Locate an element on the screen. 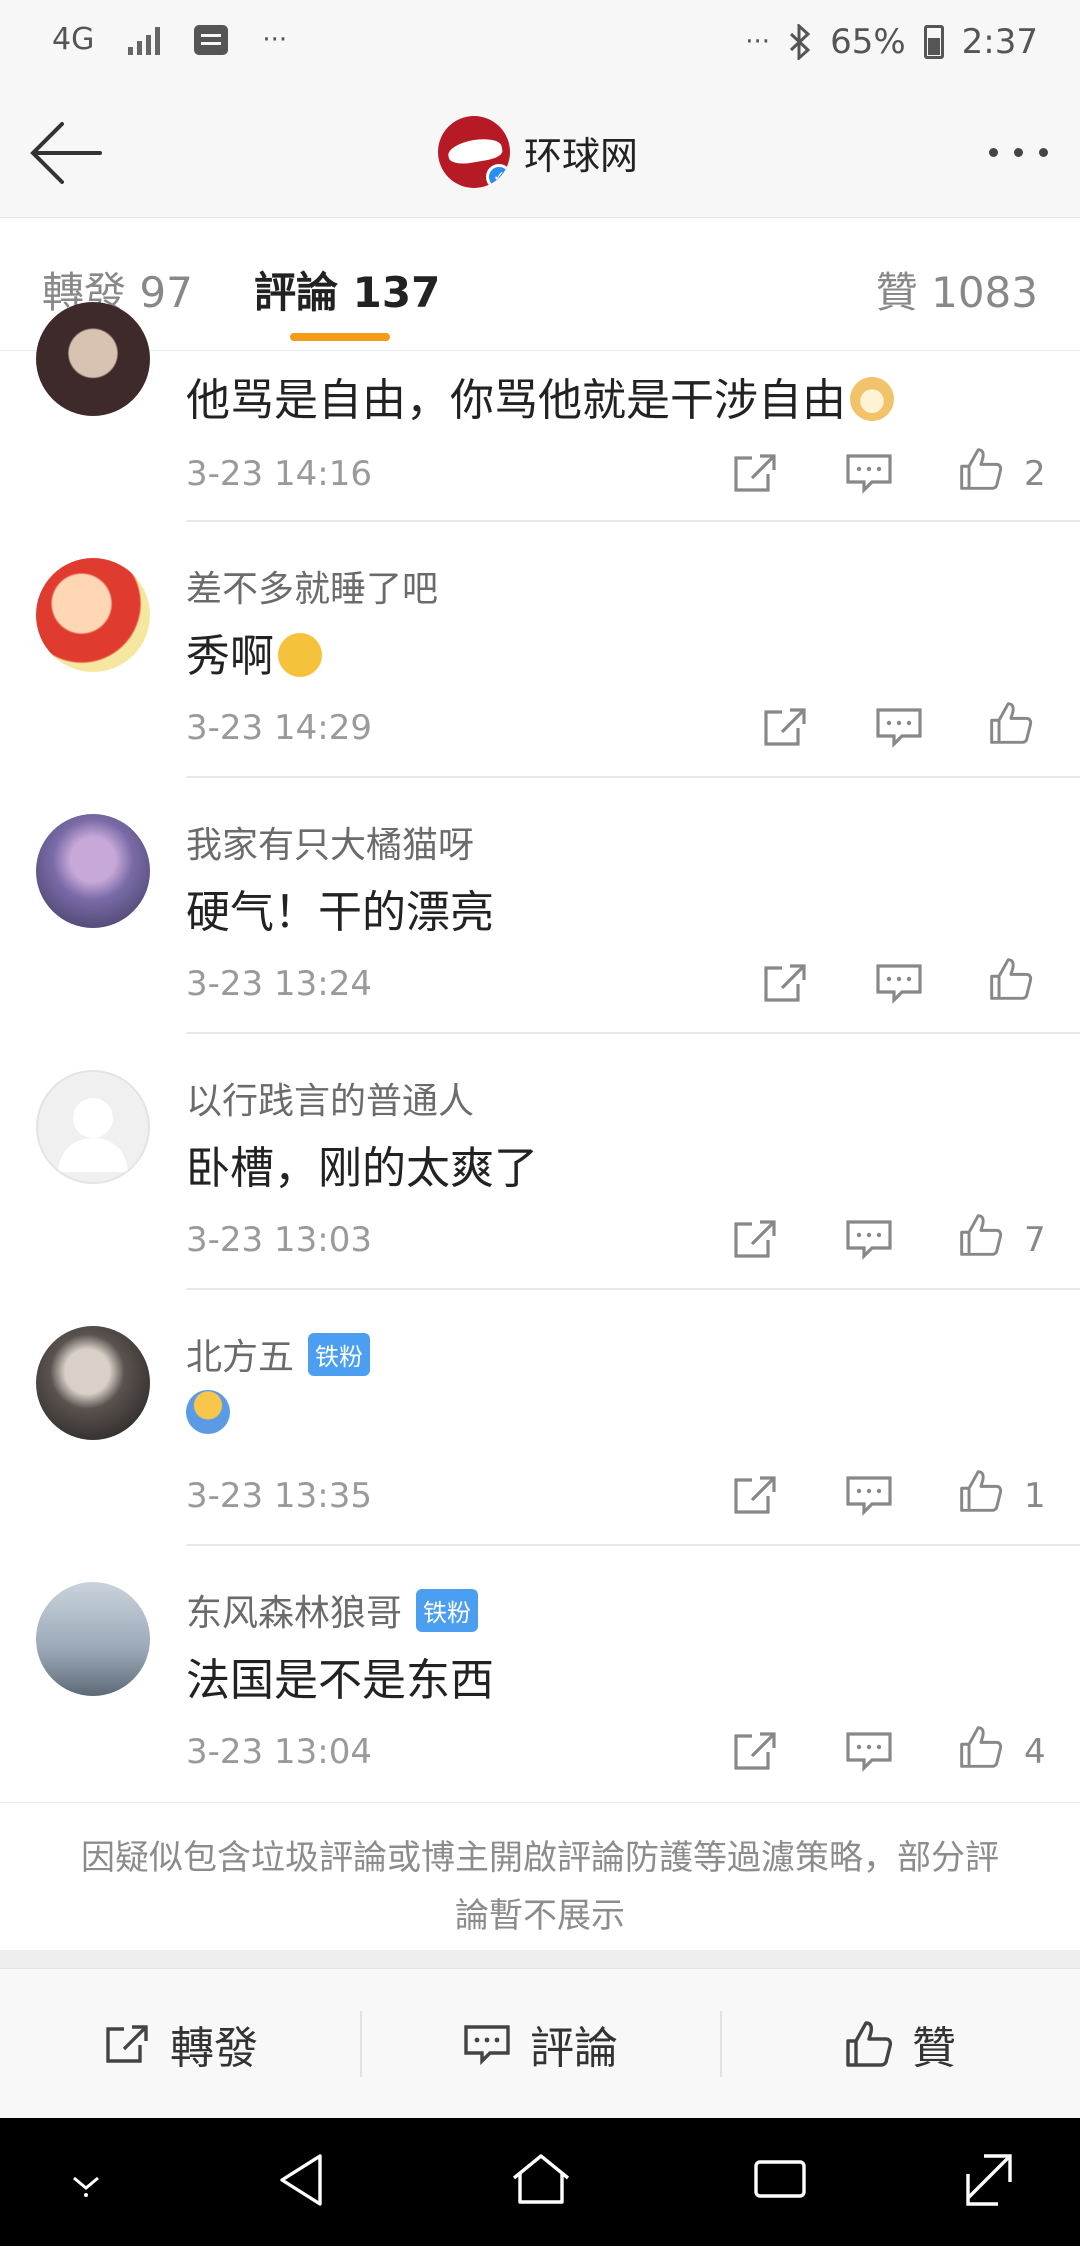  comment-time: 3-23 13:03 is located at coordinates (279, 1240).